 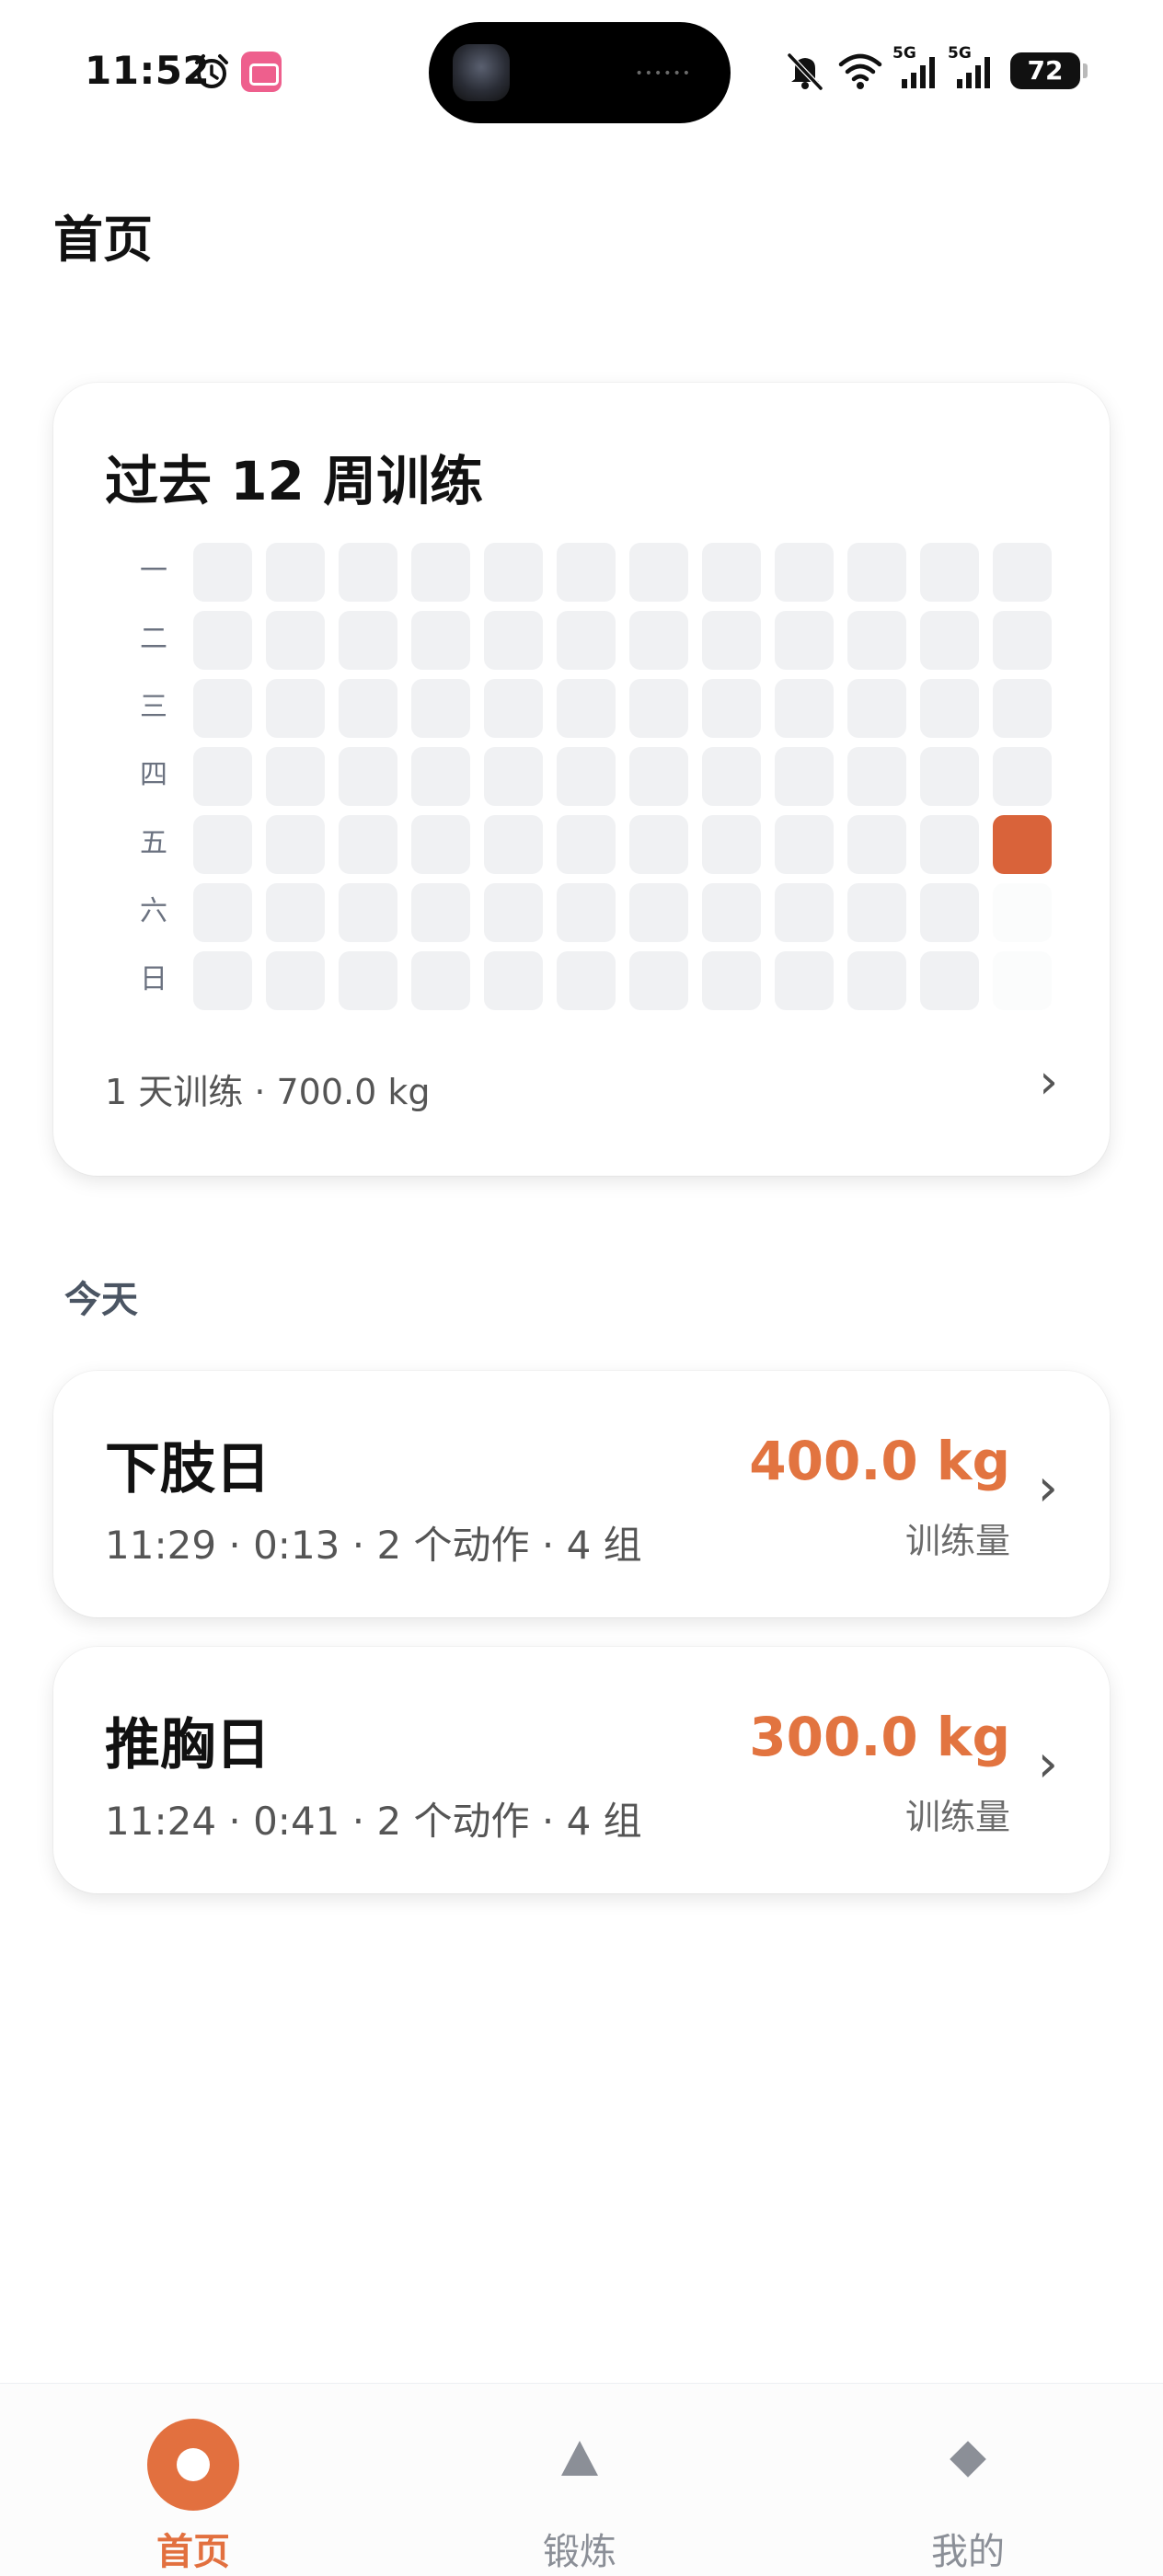 What do you see at coordinates (295, 481) in the screenshot?
I see `heatmap-title: 过去 12 周训练` at bounding box center [295, 481].